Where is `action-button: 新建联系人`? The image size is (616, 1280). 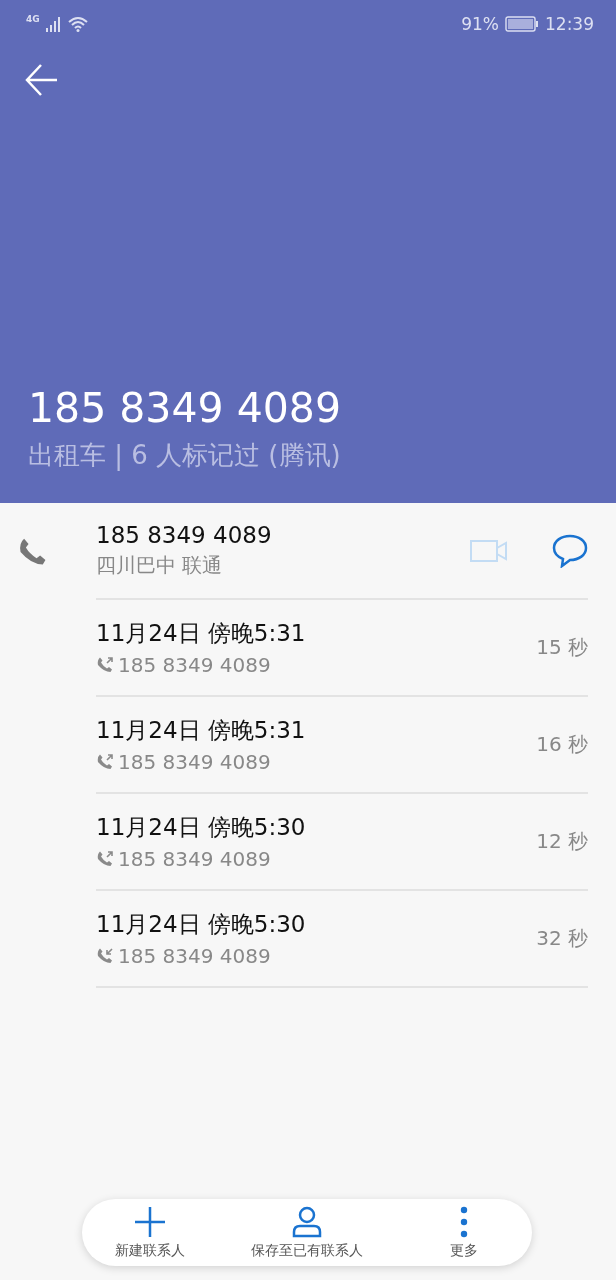
action-button: 新建联系人 is located at coordinates (150, 1232).